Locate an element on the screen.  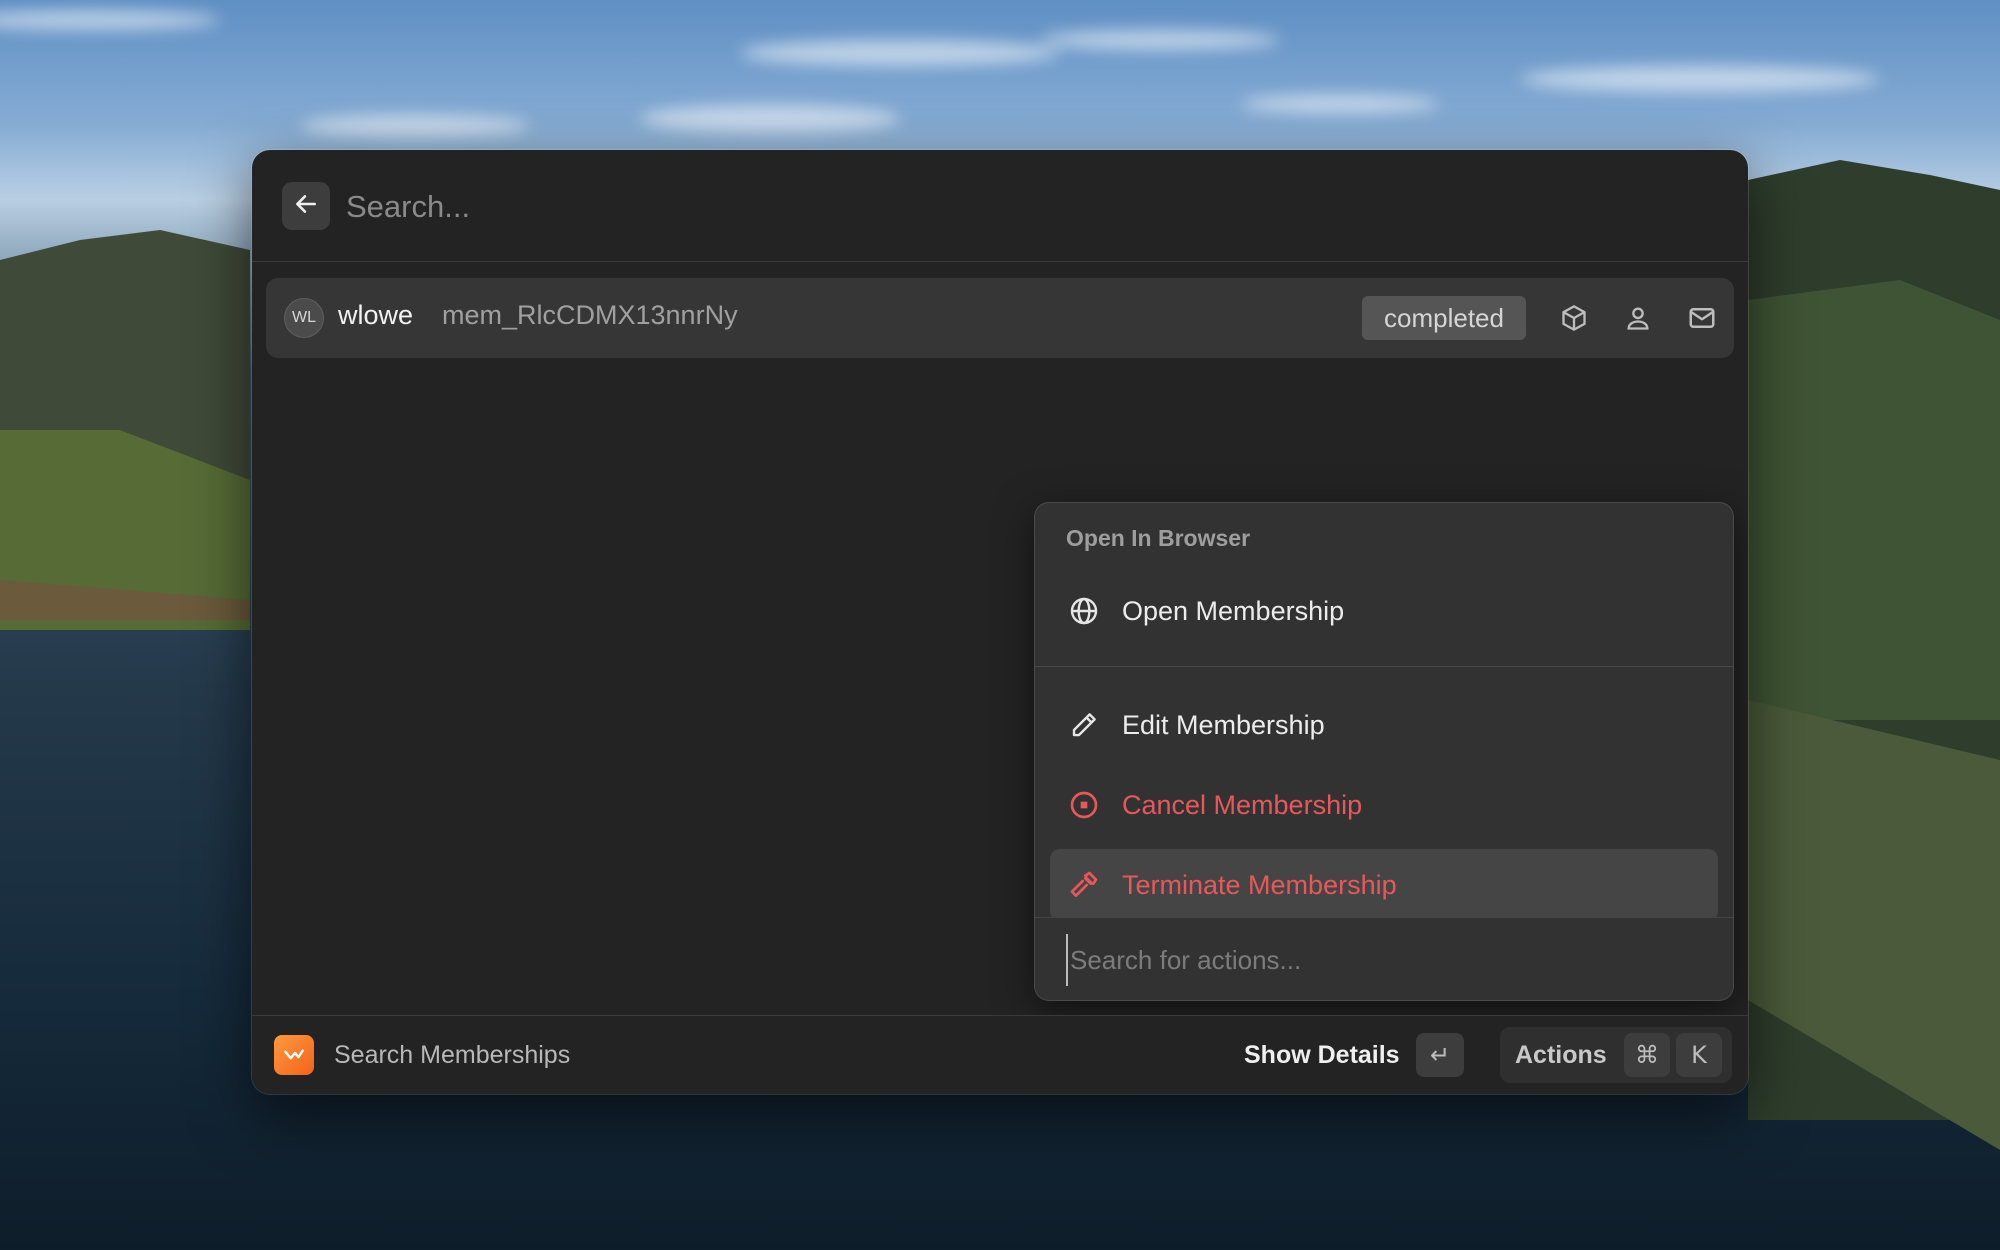
arrow-left-icon is located at coordinates (306, 206).